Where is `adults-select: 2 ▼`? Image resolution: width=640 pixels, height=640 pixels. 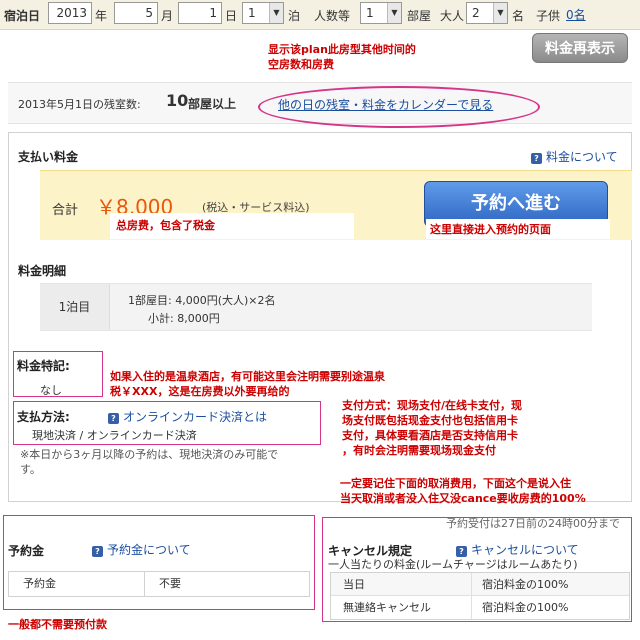
adults-select: 2 ▼ is located at coordinates (487, 13).